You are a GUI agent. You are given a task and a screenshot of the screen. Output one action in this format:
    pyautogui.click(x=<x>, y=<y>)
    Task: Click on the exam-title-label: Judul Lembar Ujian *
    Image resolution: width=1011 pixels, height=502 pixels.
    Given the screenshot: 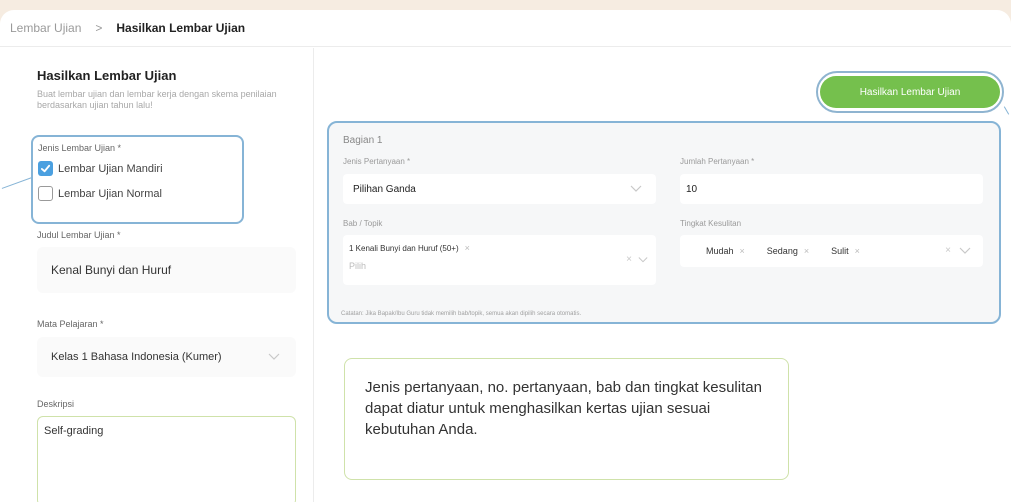 What is the action you would take?
    pyautogui.click(x=79, y=235)
    